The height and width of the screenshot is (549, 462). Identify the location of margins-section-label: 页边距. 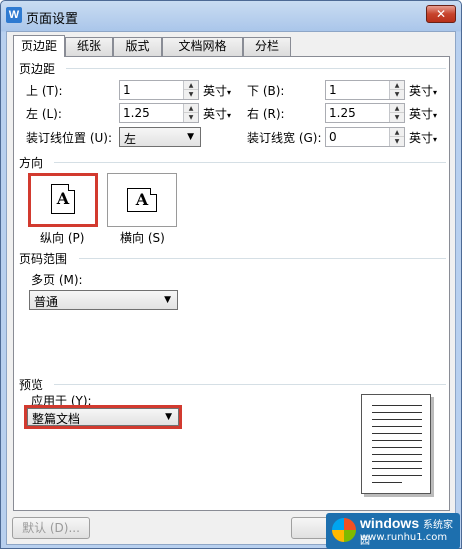
(37, 69).